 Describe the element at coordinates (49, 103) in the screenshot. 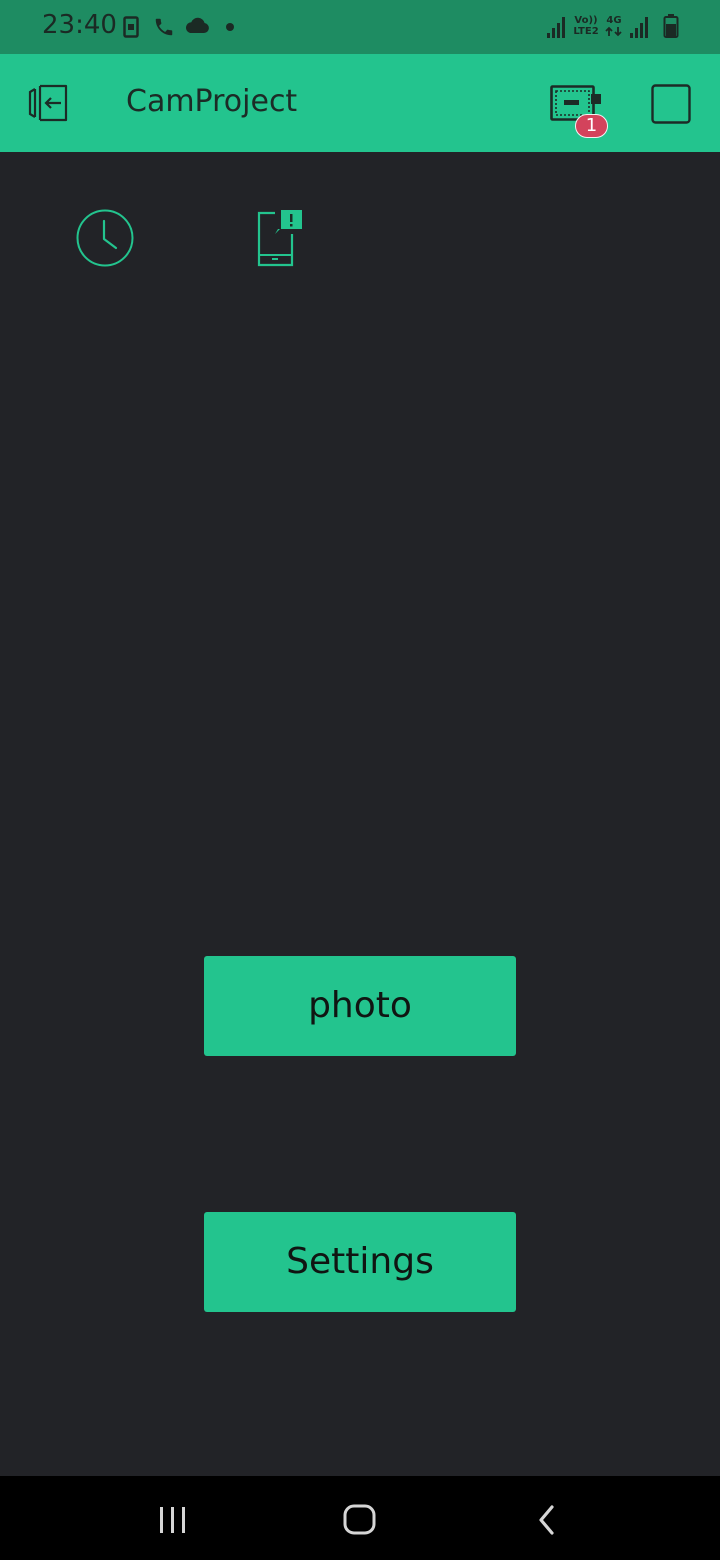

I see `exit-icon` at that location.